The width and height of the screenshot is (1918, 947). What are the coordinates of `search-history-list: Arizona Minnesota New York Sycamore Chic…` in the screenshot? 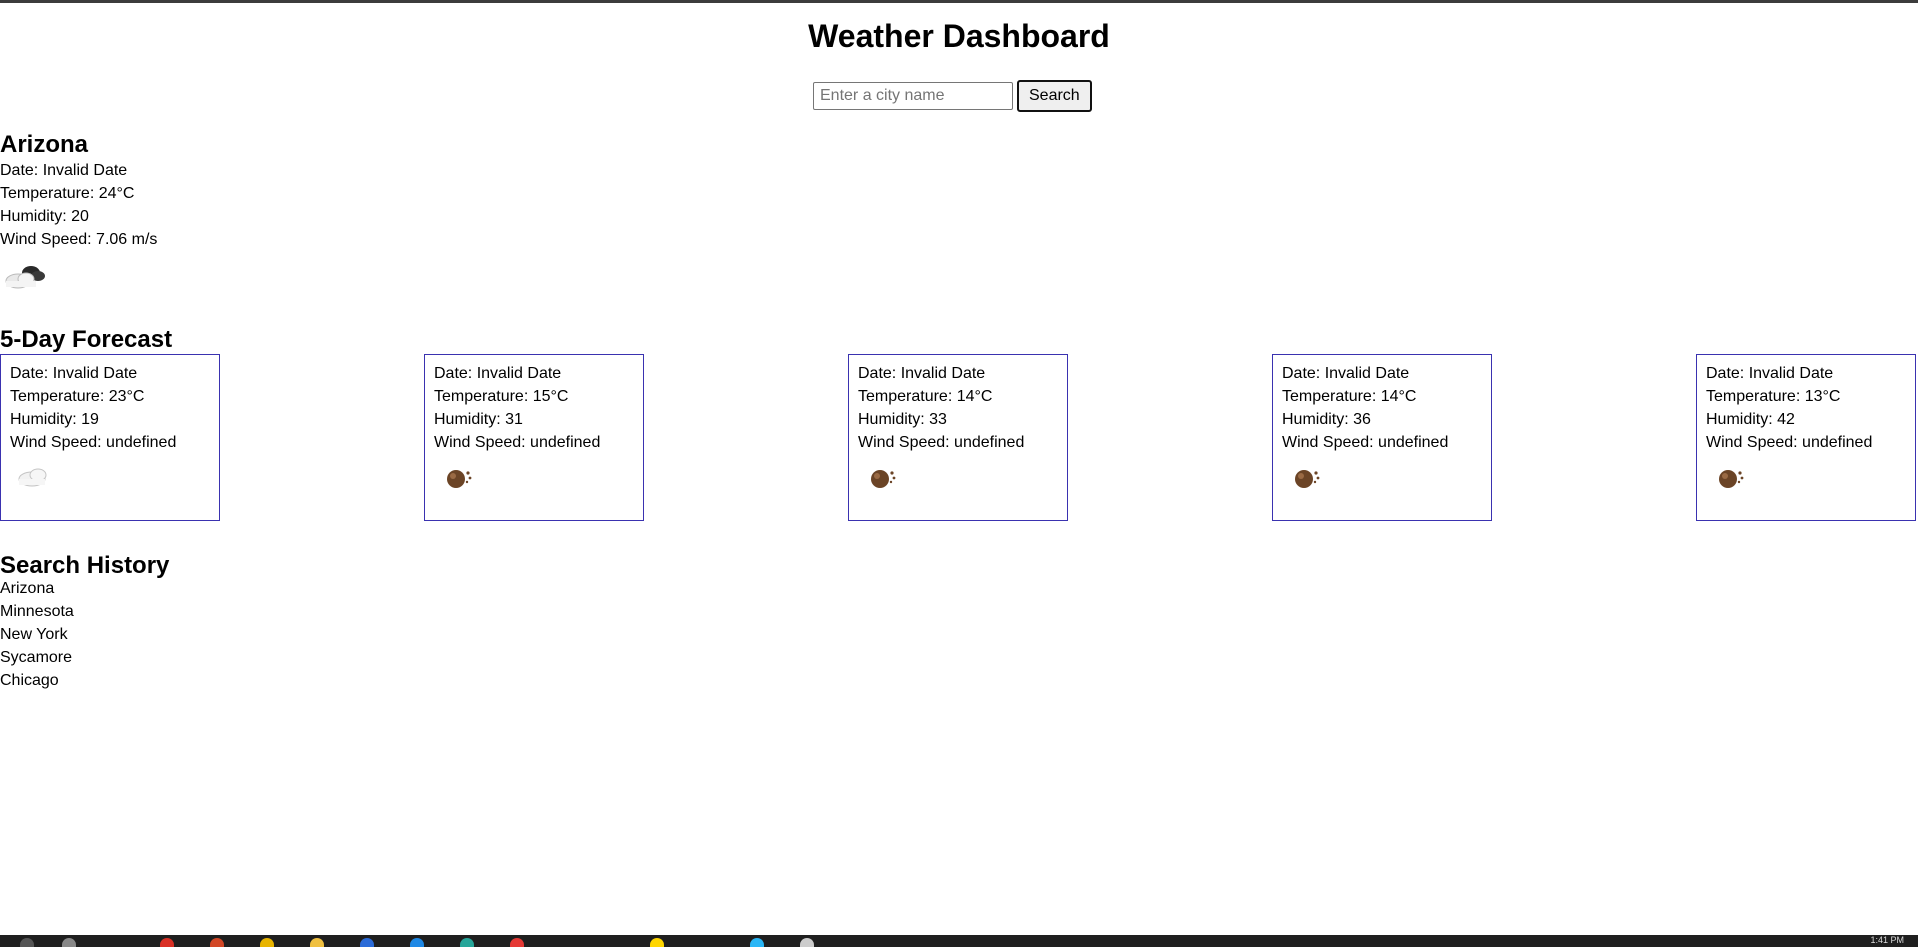 It's located at (37, 634).